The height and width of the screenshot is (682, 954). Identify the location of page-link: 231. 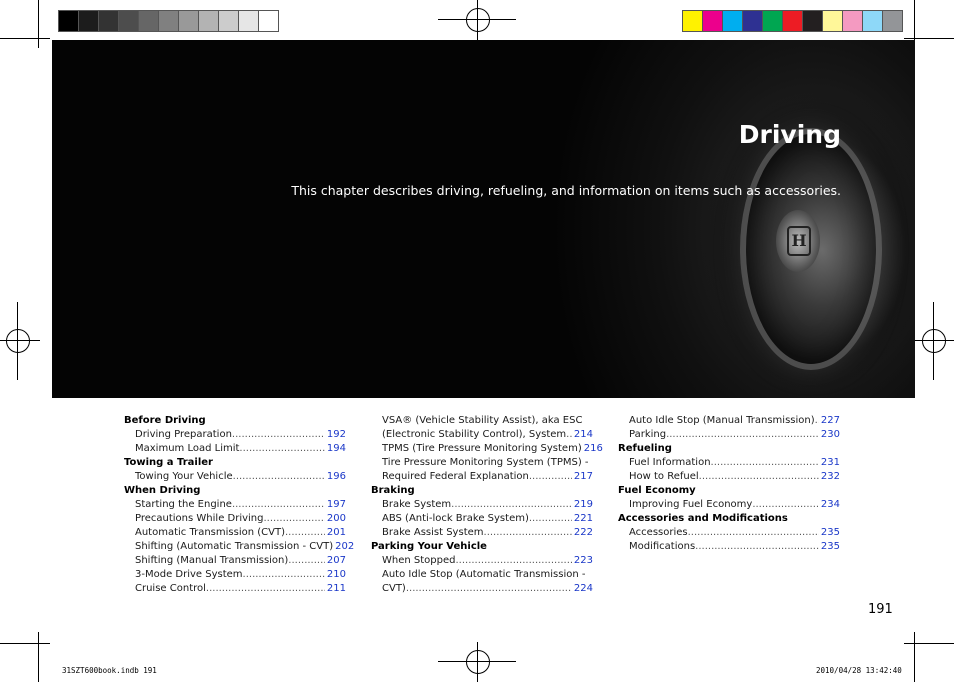
(829, 463).